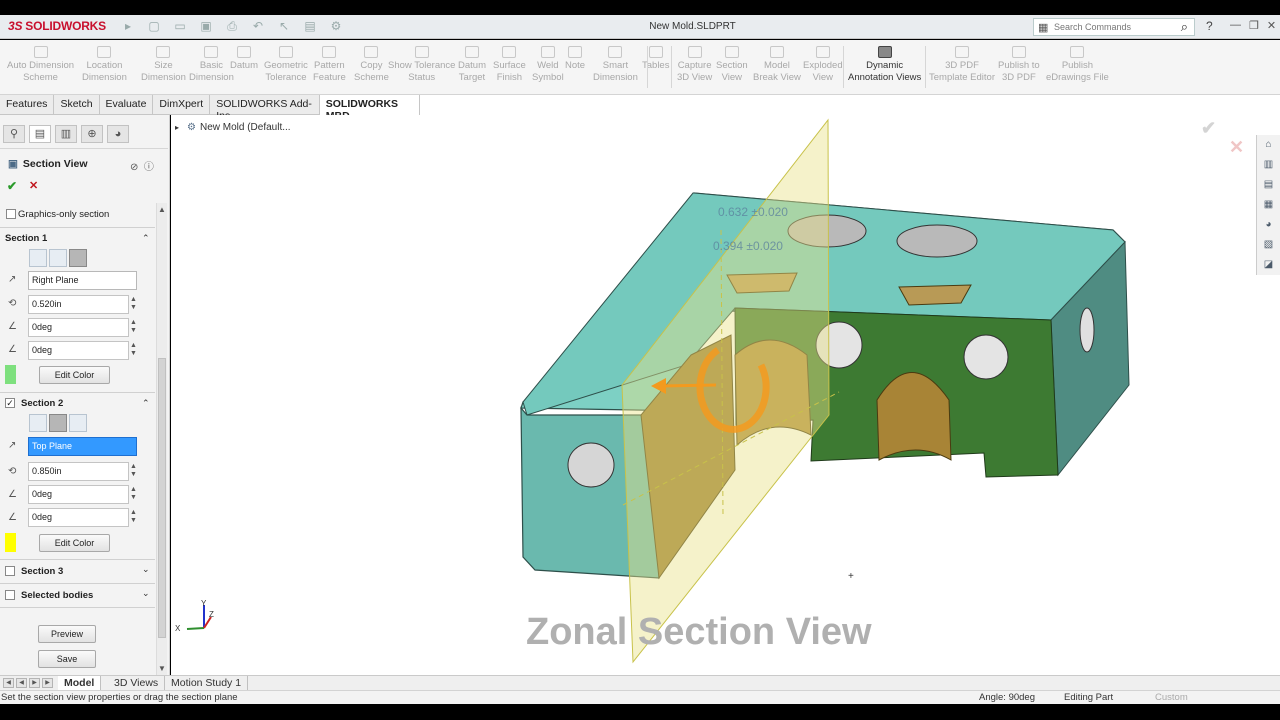  I want to click on zonal-section-icon, so click(58, 423).